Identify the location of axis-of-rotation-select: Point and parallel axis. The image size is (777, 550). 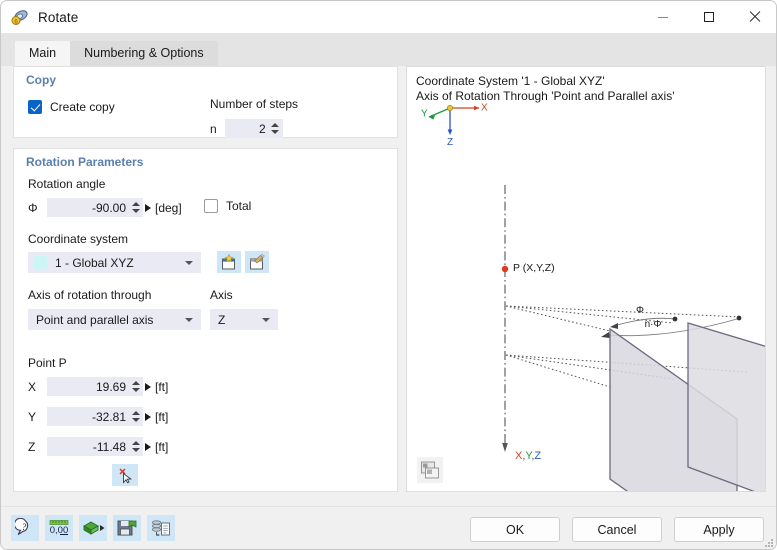
(114, 319).